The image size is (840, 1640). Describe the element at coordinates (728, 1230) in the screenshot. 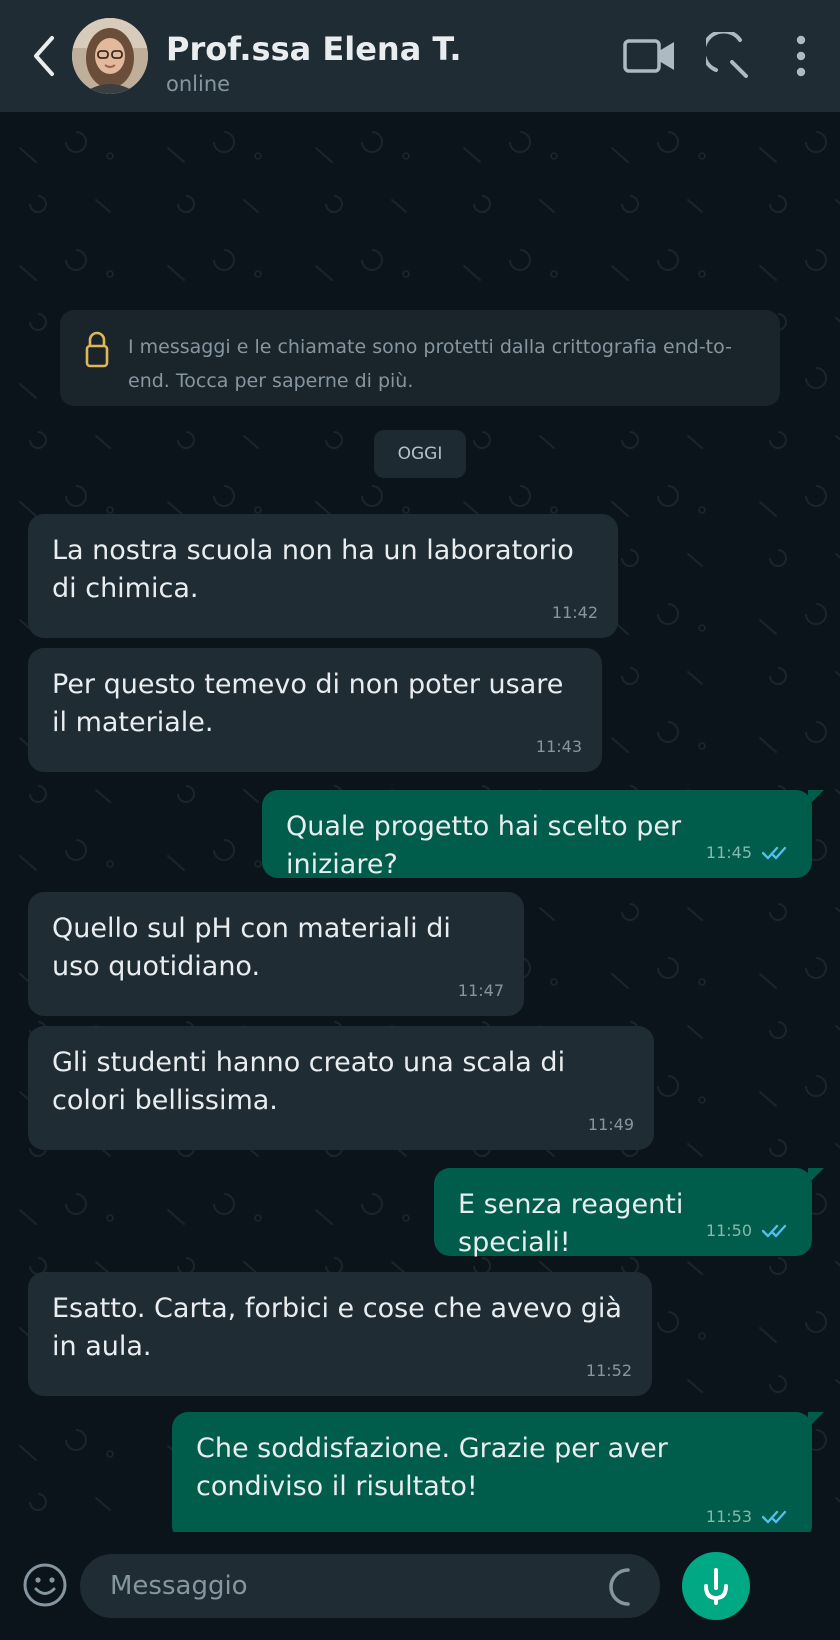

I see `message-time: 11:50` at that location.